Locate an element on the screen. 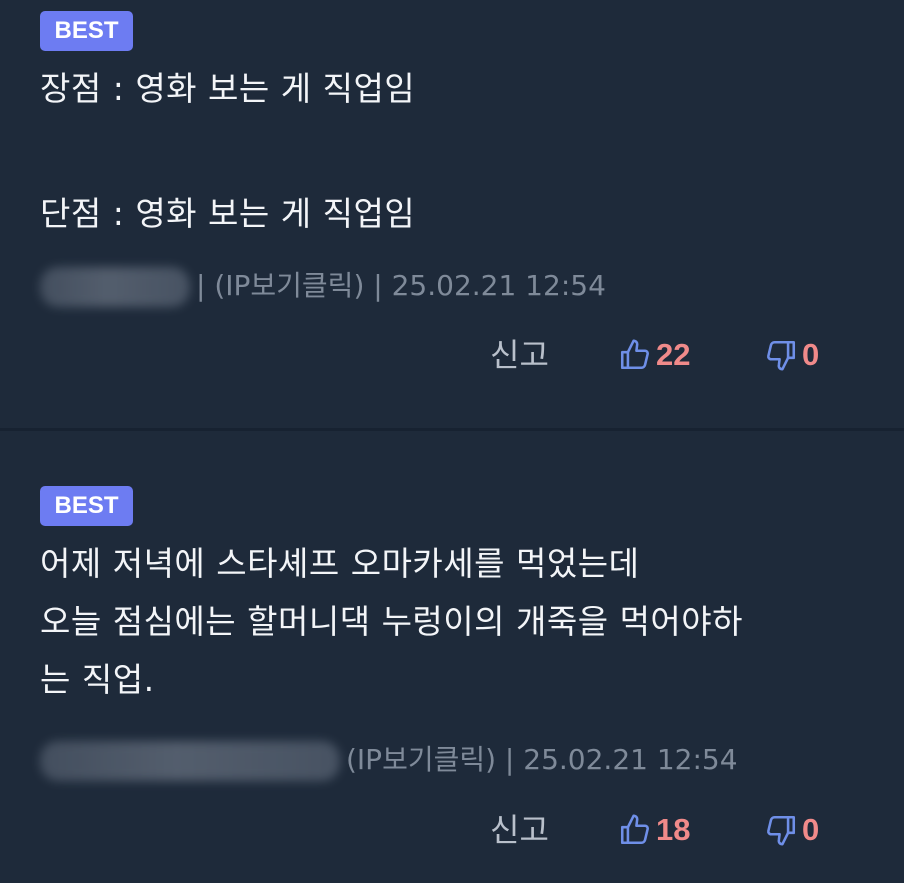 The height and width of the screenshot is (883, 904). comment-text-line: 단점 : 영화 보는 게 직업임 is located at coordinates (228, 213).